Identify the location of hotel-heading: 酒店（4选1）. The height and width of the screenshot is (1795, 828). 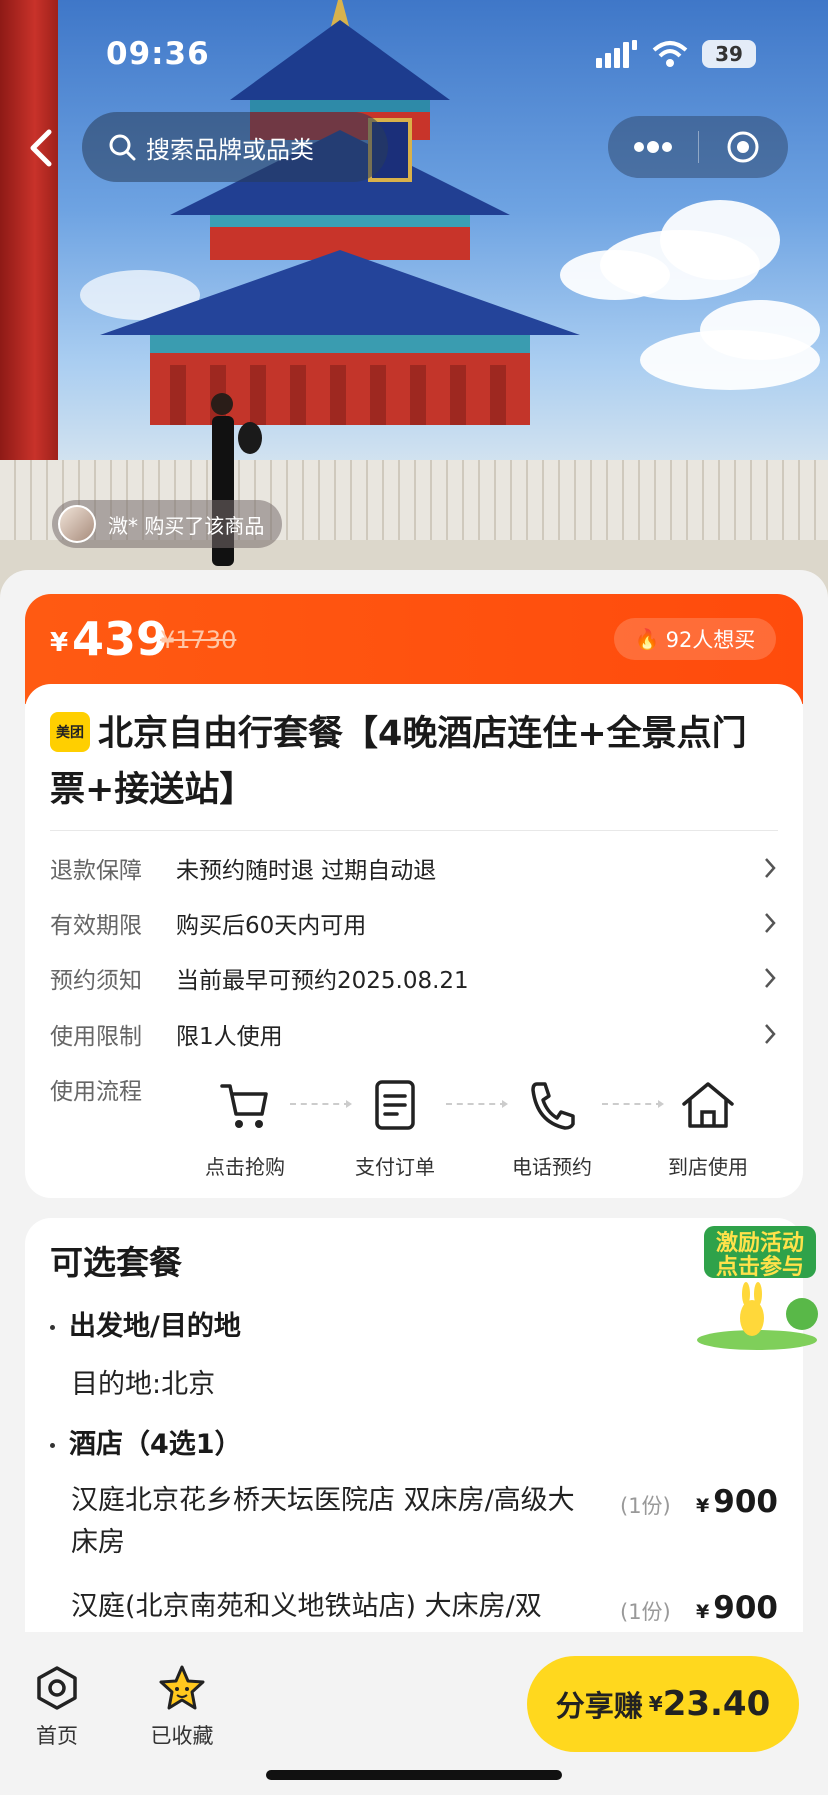
(146, 1441).